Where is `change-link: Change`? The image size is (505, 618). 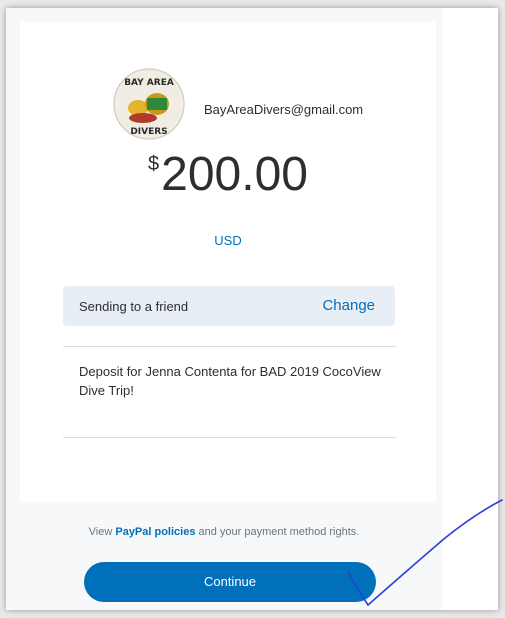 change-link: Change is located at coordinates (348, 305).